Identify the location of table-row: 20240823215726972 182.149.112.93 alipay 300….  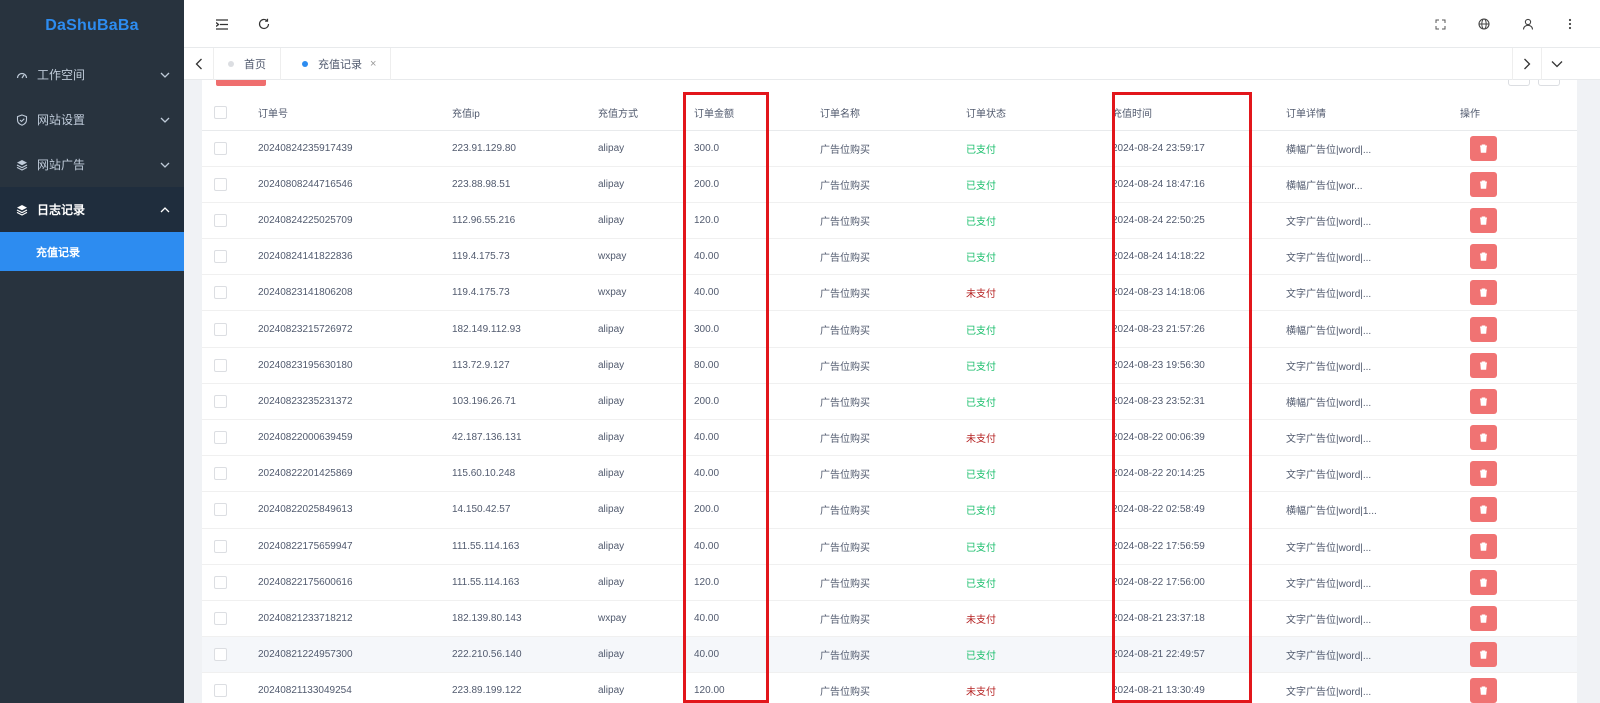
(889, 329).